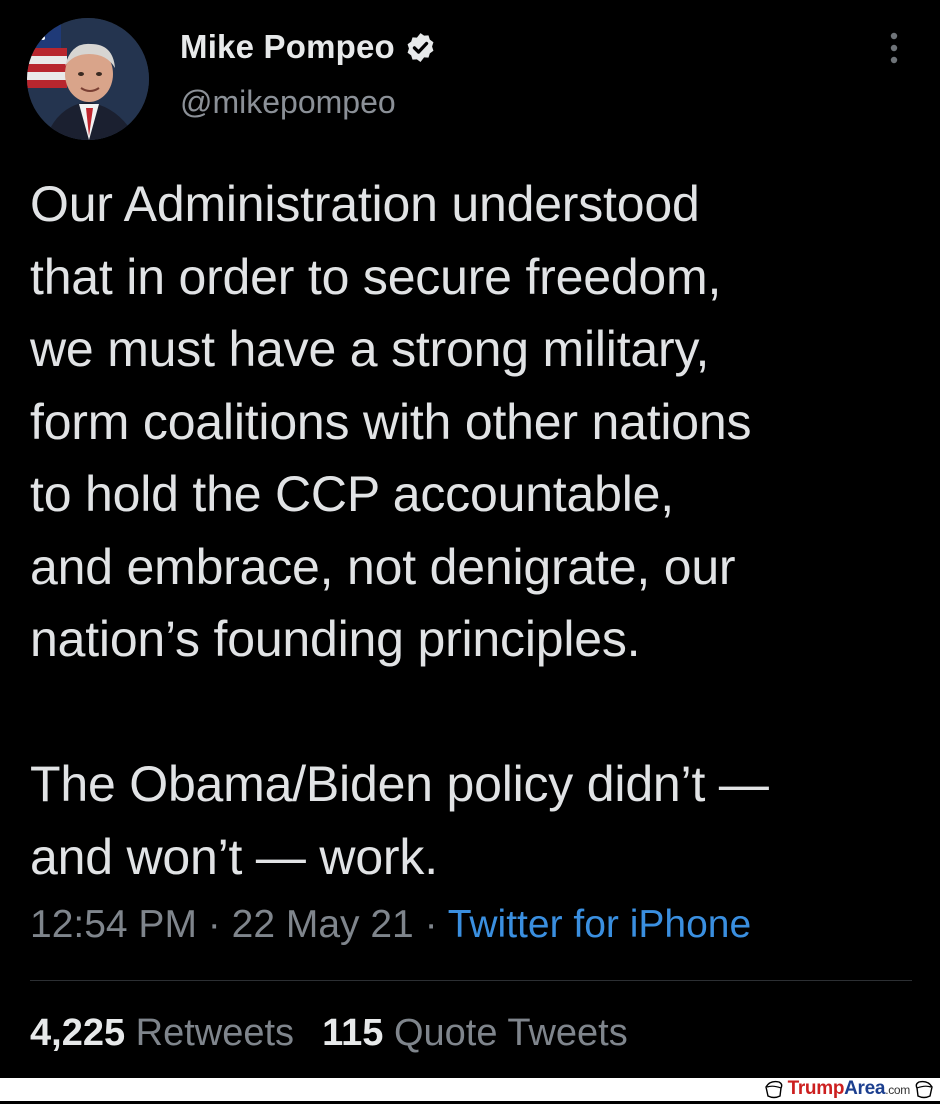  I want to click on tweet-date: 22 May 21, so click(322, 924).